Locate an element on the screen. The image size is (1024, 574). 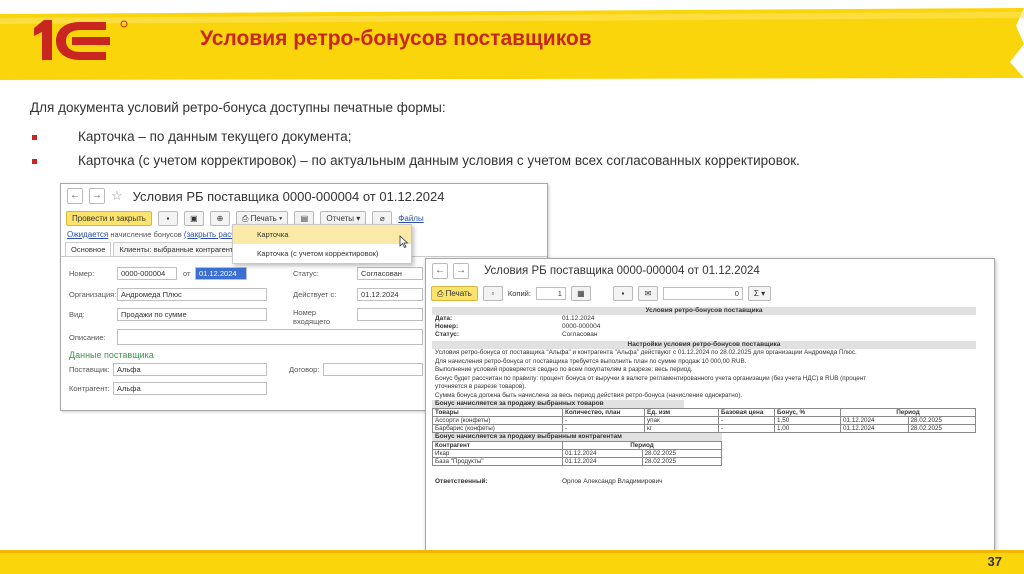
doc-status-value: Согласован is located at coordinates (580, 334).